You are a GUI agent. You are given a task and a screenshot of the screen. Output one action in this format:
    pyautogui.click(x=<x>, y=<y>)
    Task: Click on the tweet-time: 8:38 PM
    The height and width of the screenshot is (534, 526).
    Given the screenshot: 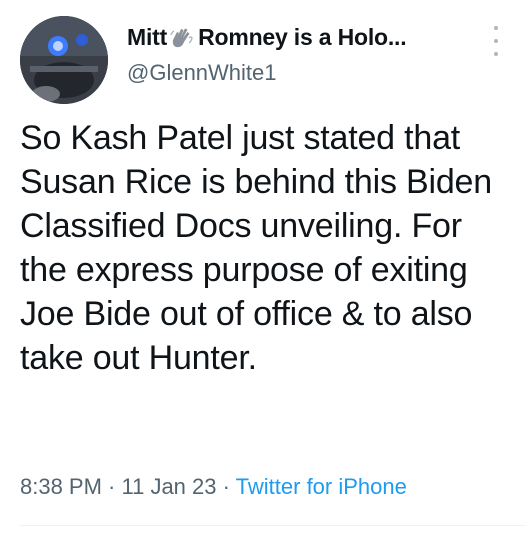 What is the action you would take?
    pyautogui.click(x=61, y=486)
    